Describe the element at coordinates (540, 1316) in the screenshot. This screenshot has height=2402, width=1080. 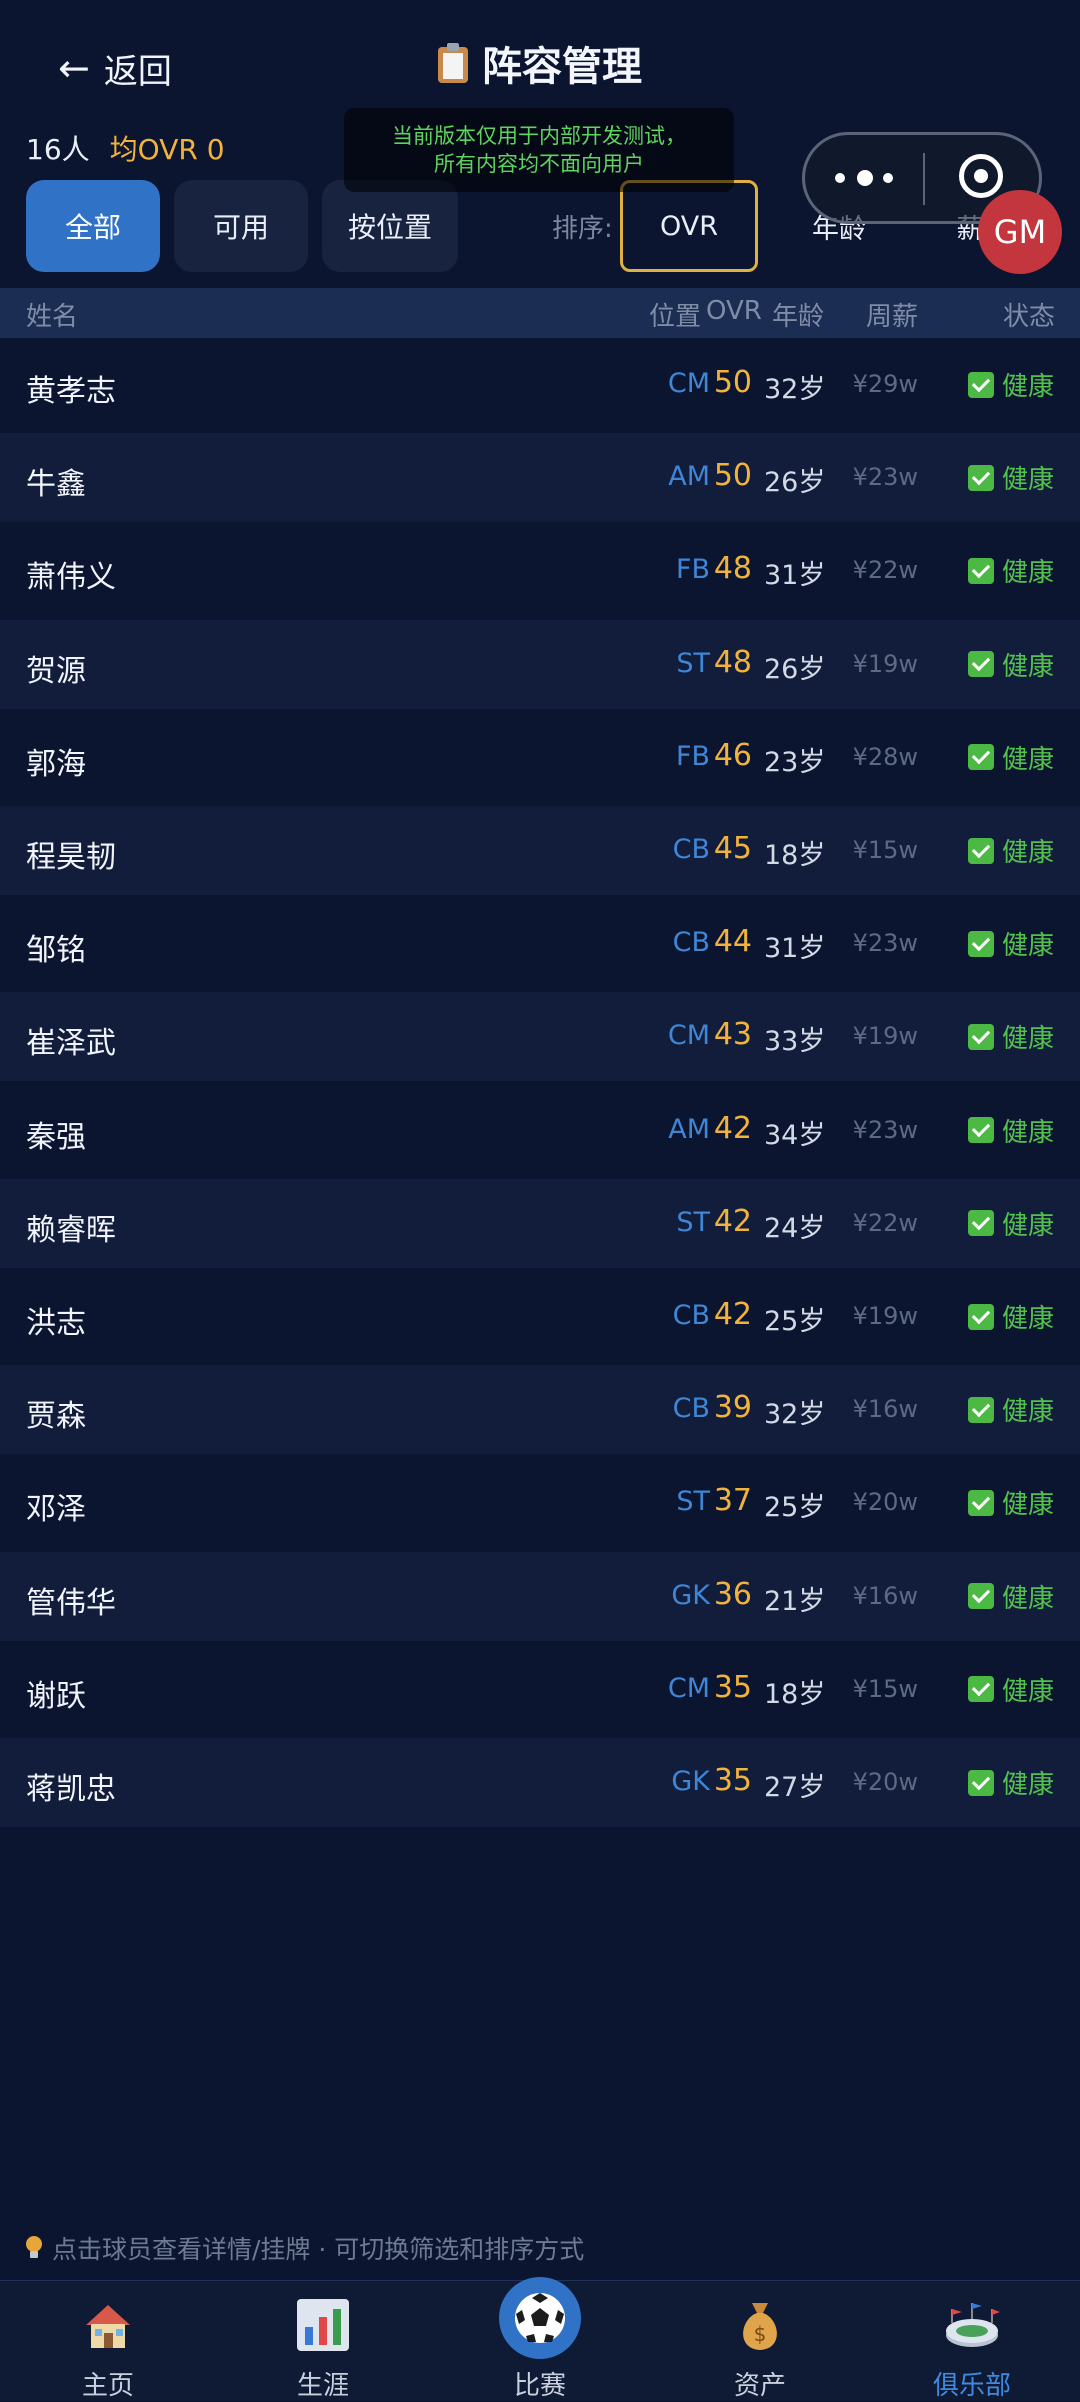
I see `table-row: 洪志 CB 42 25岁 ¥19w 健康` at that location.